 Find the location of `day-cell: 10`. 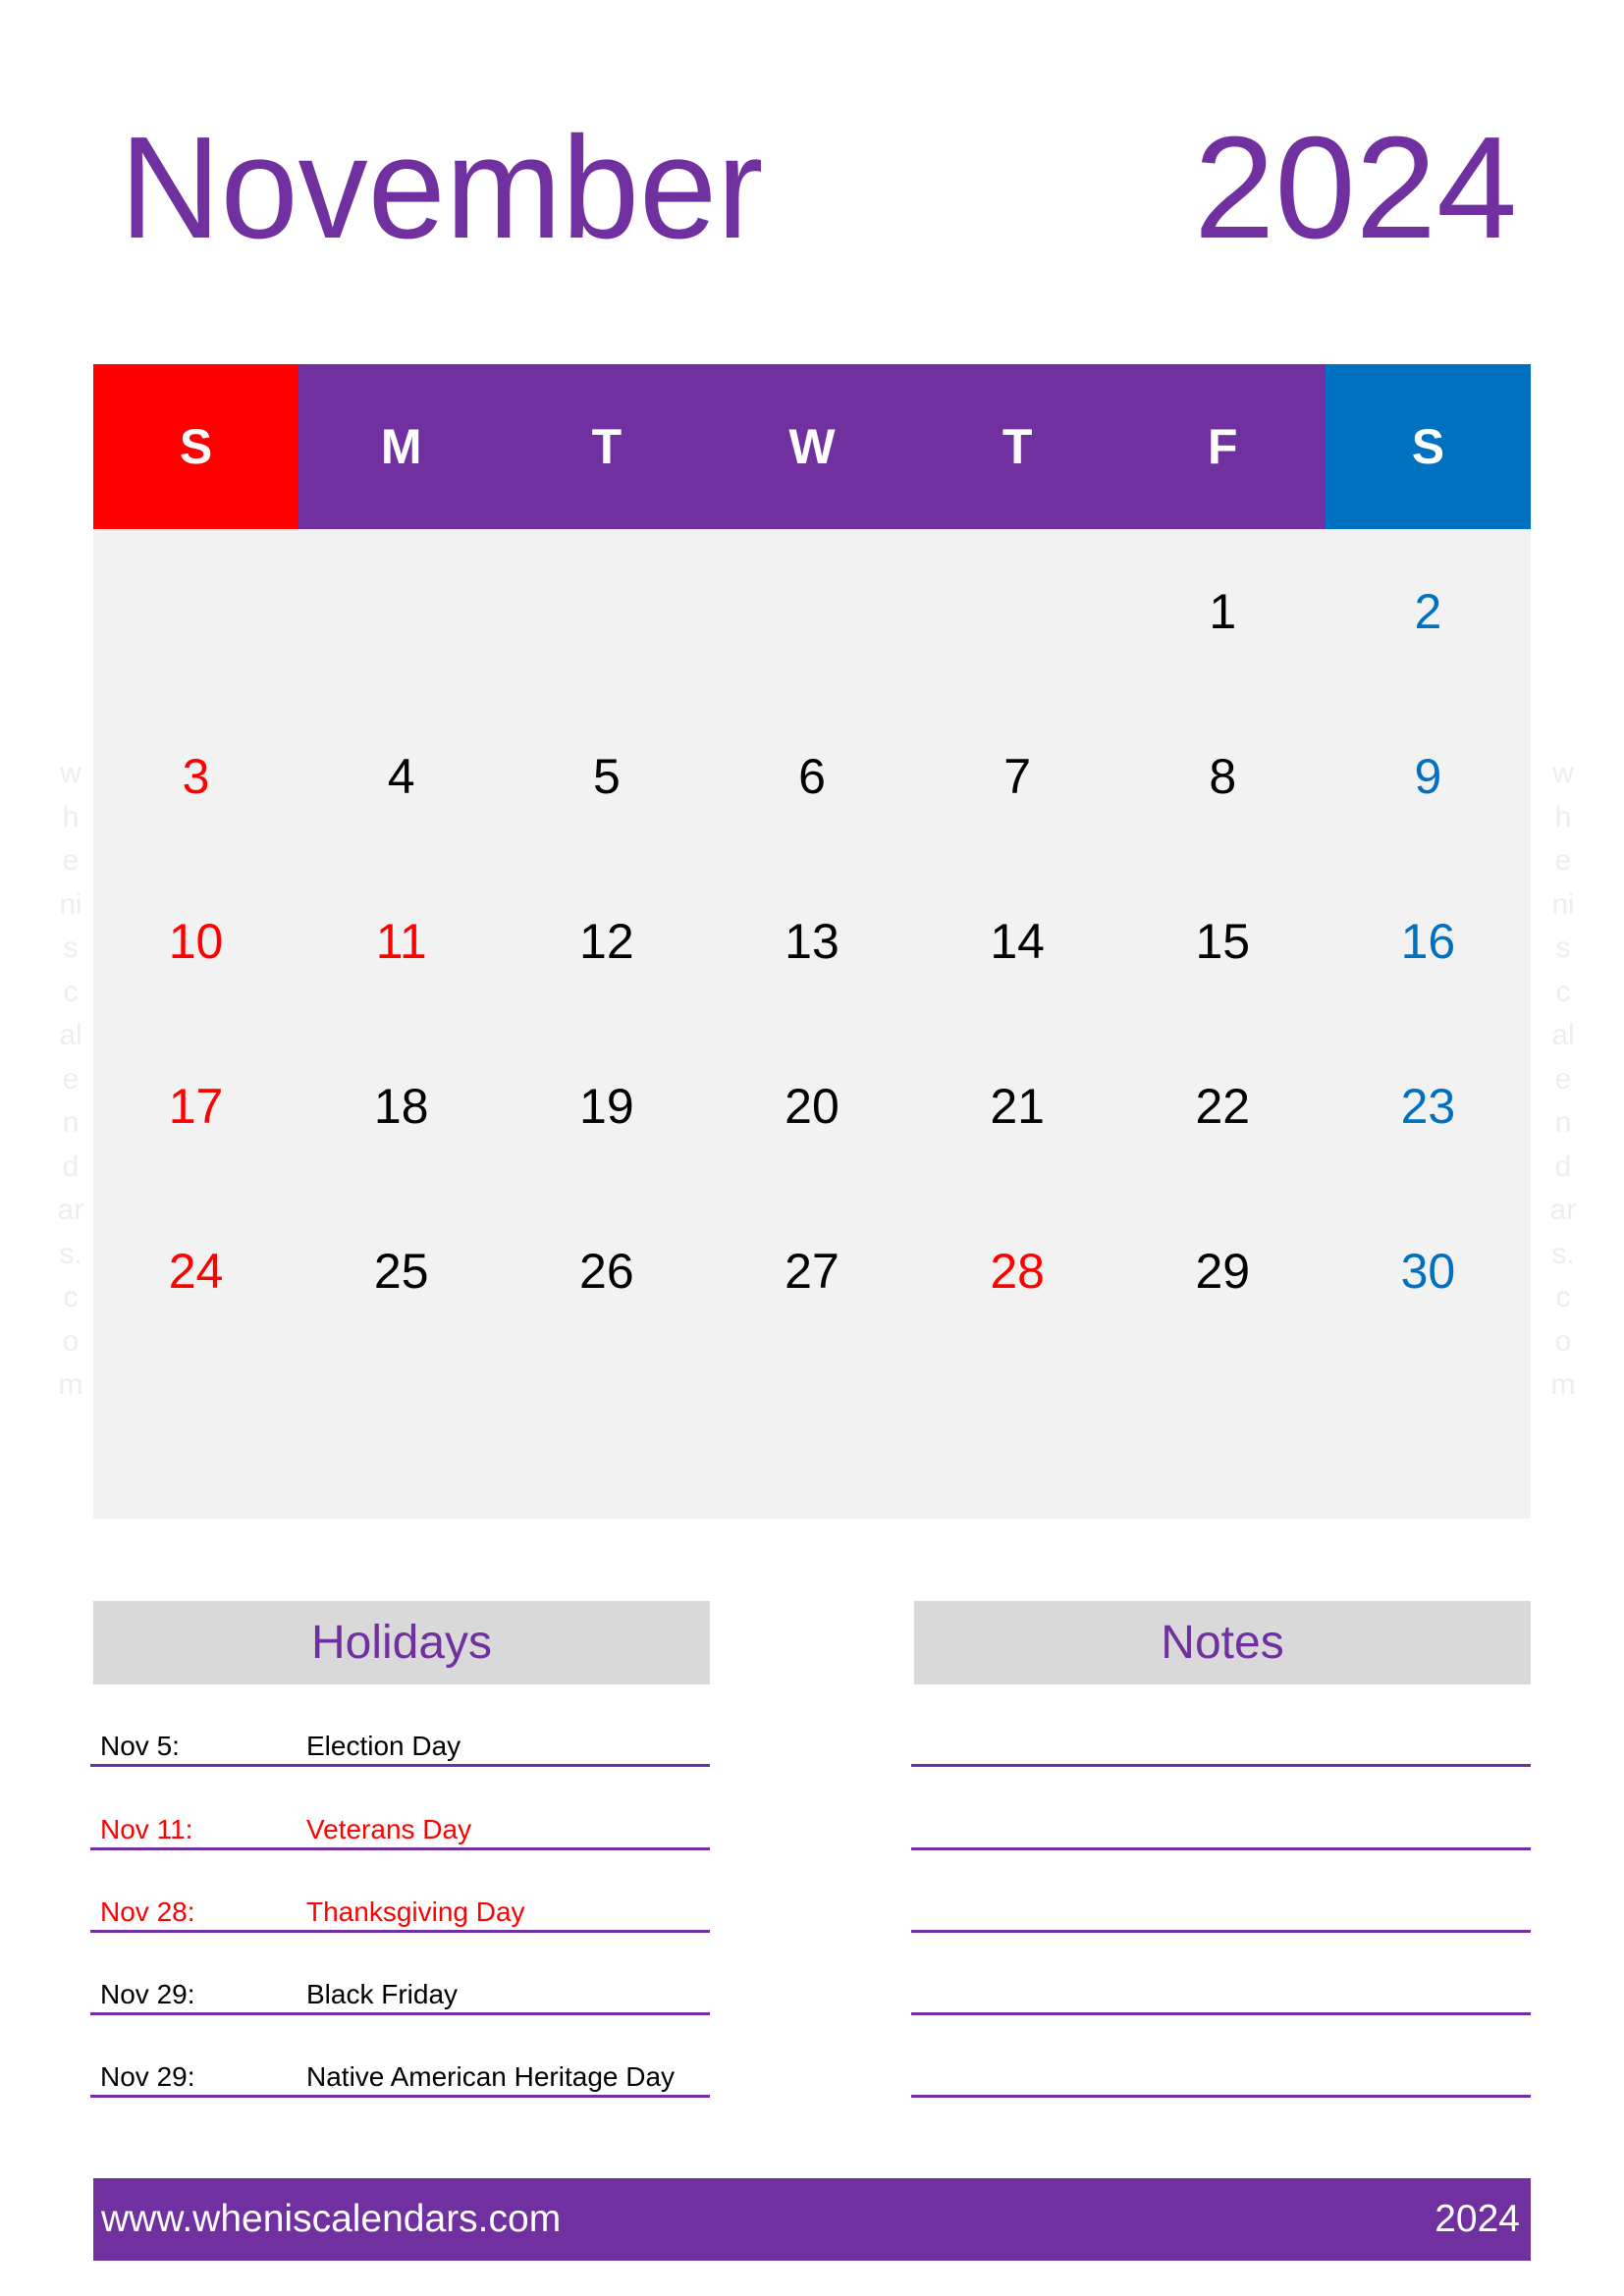

day-cell: 10 is located at coordinates (195, 941).